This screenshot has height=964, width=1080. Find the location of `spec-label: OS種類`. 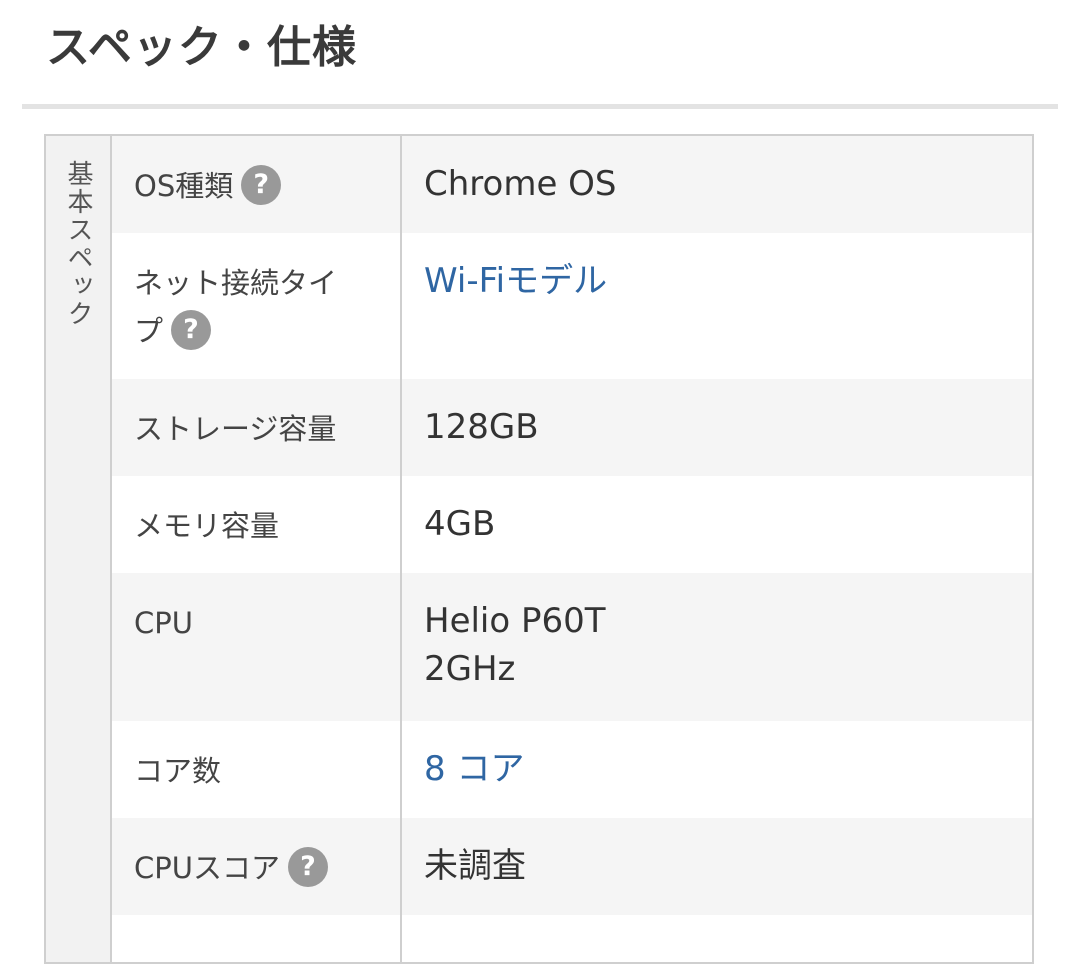

spec-label: OS種類 is located at coordinates (184, 186).